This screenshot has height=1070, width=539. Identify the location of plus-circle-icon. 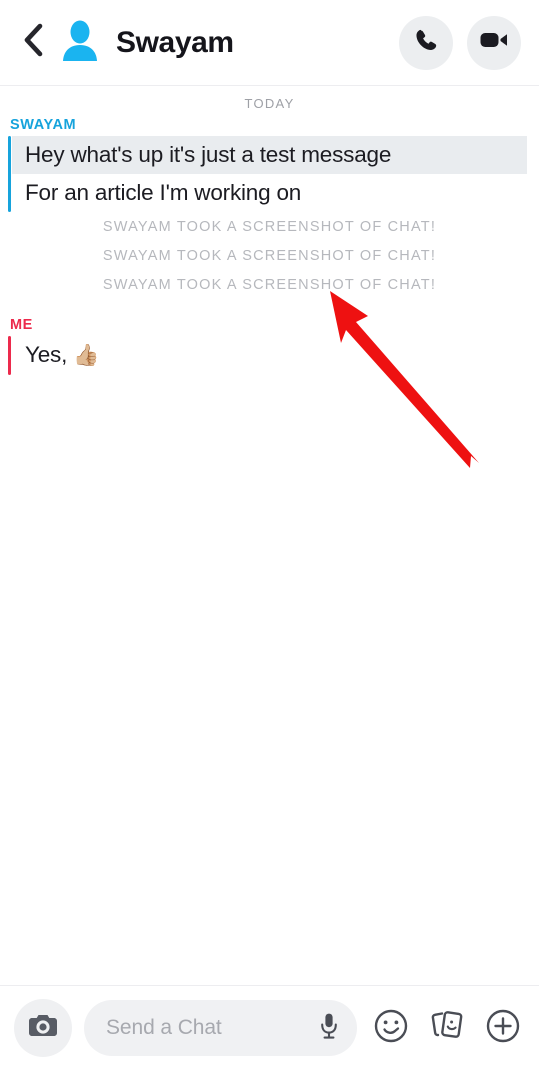
(503, 1028).